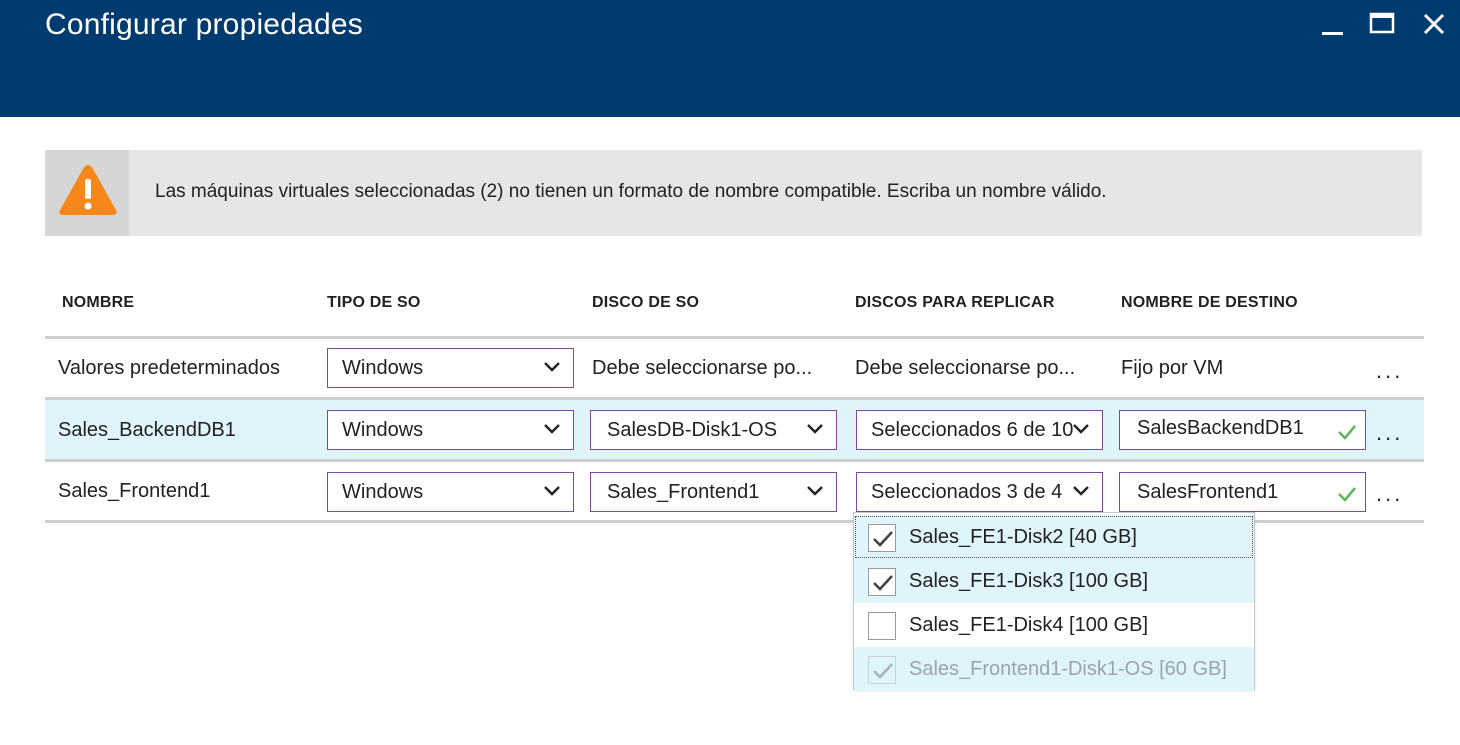 This screenshot has height=745, width=1460. Describe the element at coordinates (692, 430) in the screenshot. I see `os-disk-value: SalesDB-Disk1-OS` at that location.